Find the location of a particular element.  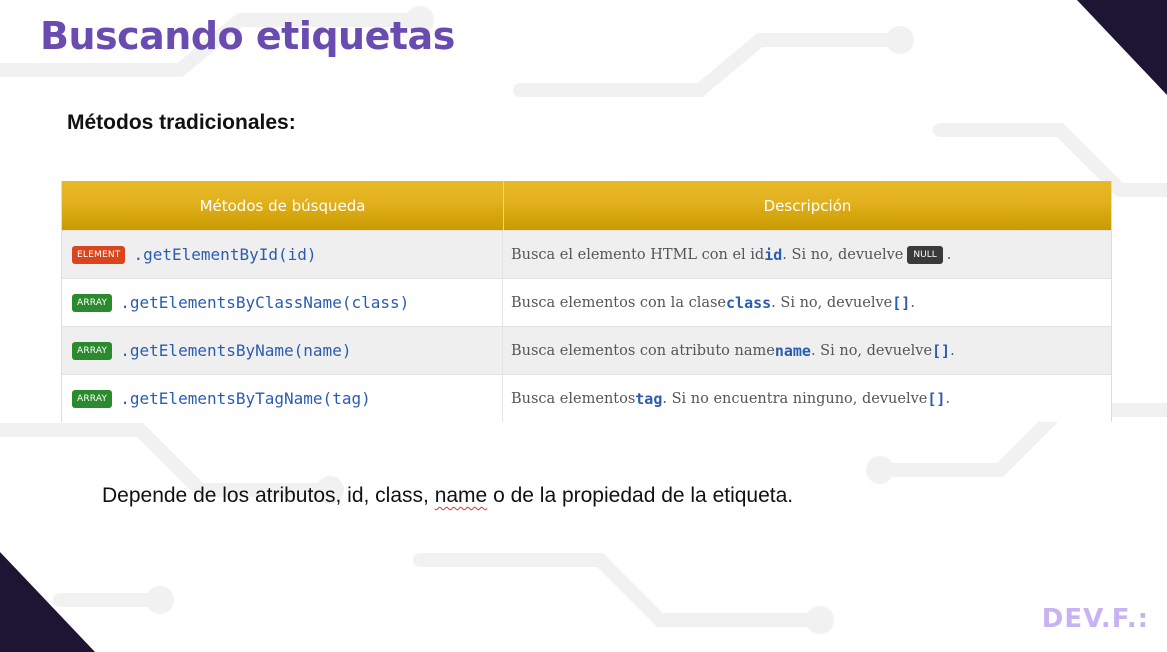

method-cell: ARRAY .getElementsByName(name) is located at coordinates (282, 350).